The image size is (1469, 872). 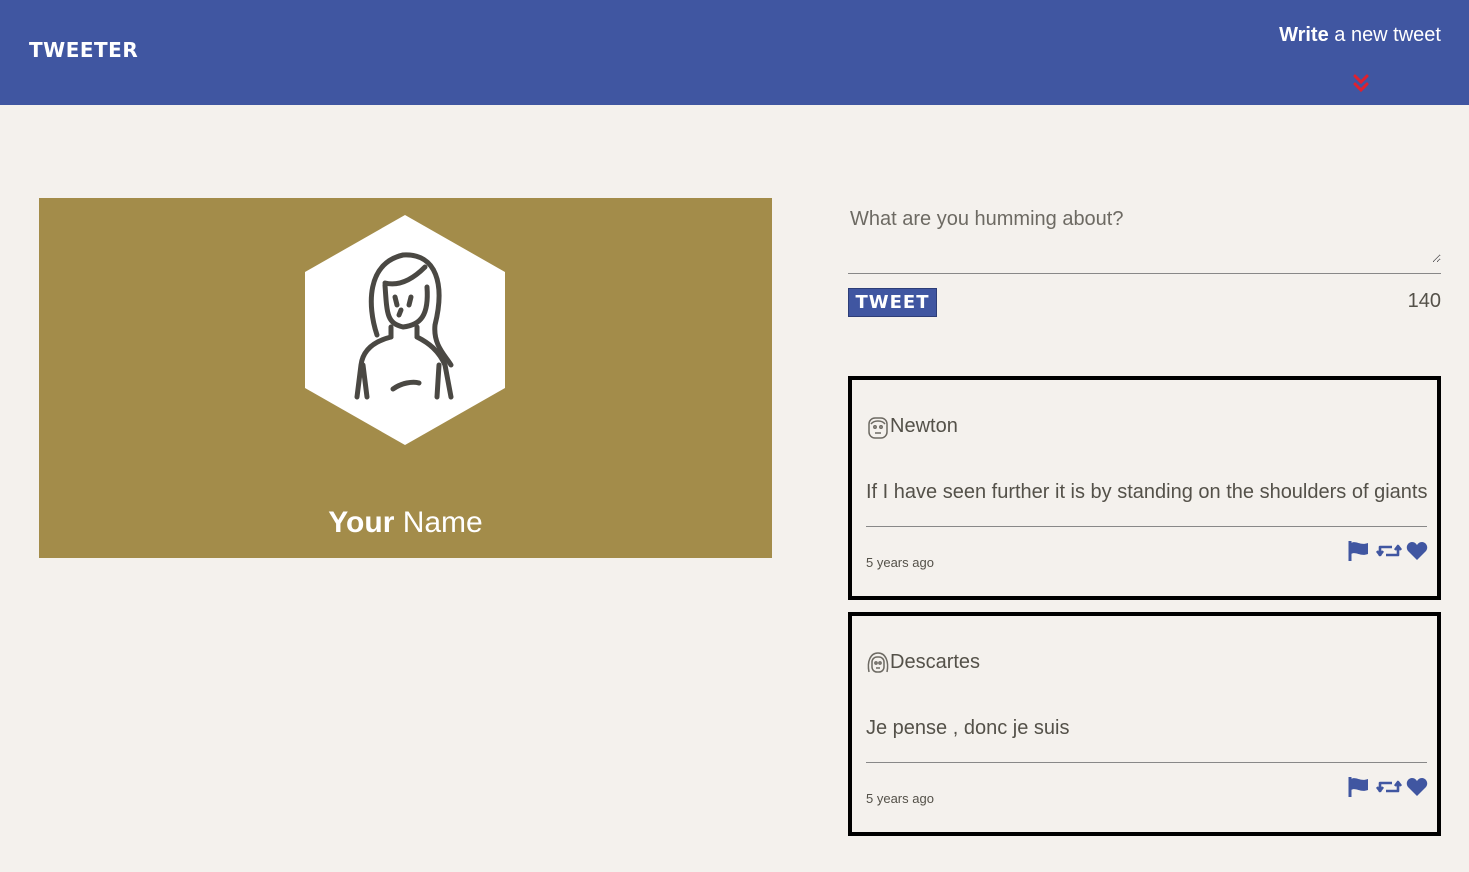 What do you see at coordinates (734, 52) in the screenshot?
I see `top-nav: TWEETER Write a new tweet` at bounding box center [734, 52].